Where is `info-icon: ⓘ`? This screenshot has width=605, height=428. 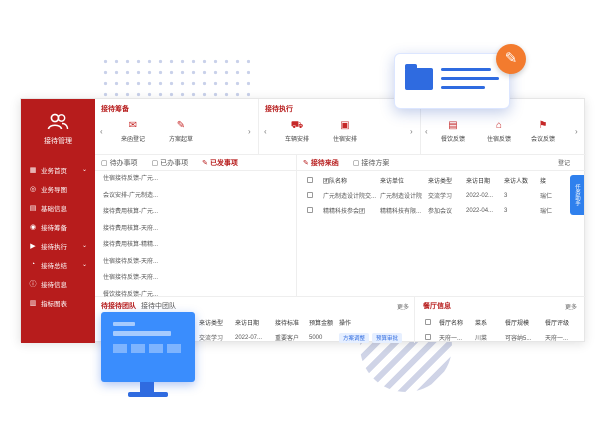 info-icon: ⓘ is located at coordinates (33, 284).